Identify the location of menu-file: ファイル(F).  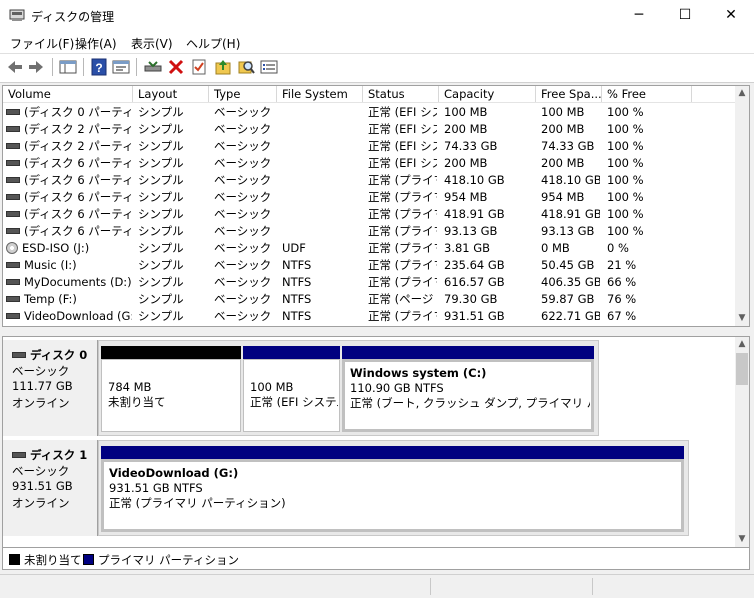
(42, 43).